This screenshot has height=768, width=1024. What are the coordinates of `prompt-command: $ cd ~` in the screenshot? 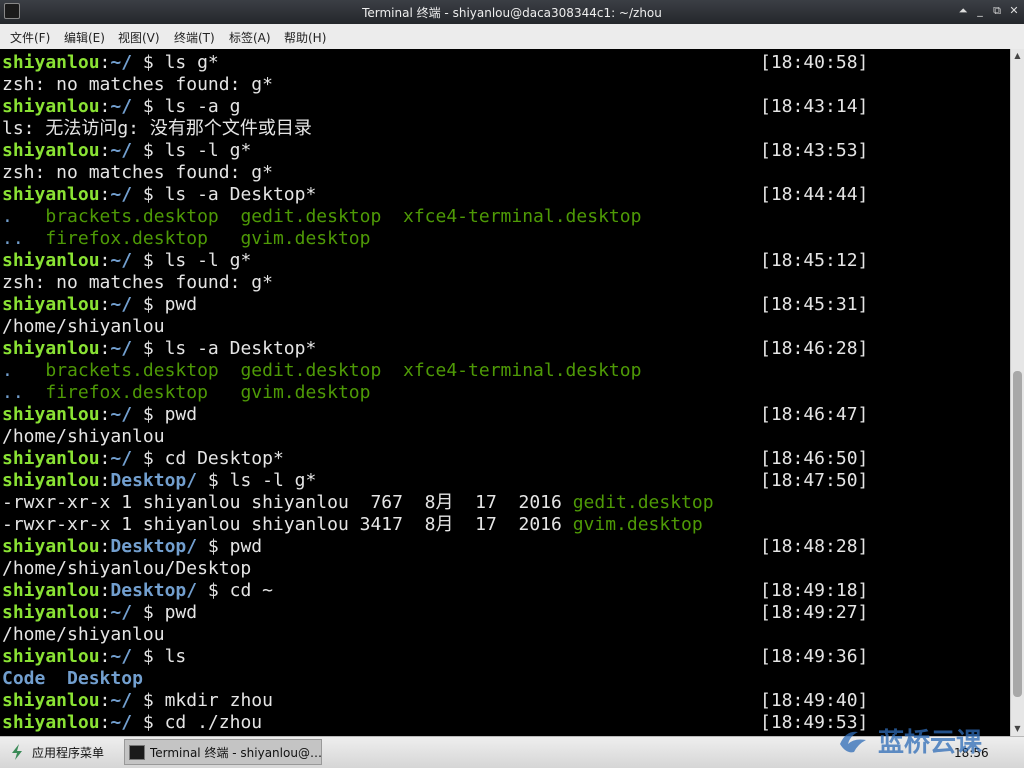 It's located at (235, 590).